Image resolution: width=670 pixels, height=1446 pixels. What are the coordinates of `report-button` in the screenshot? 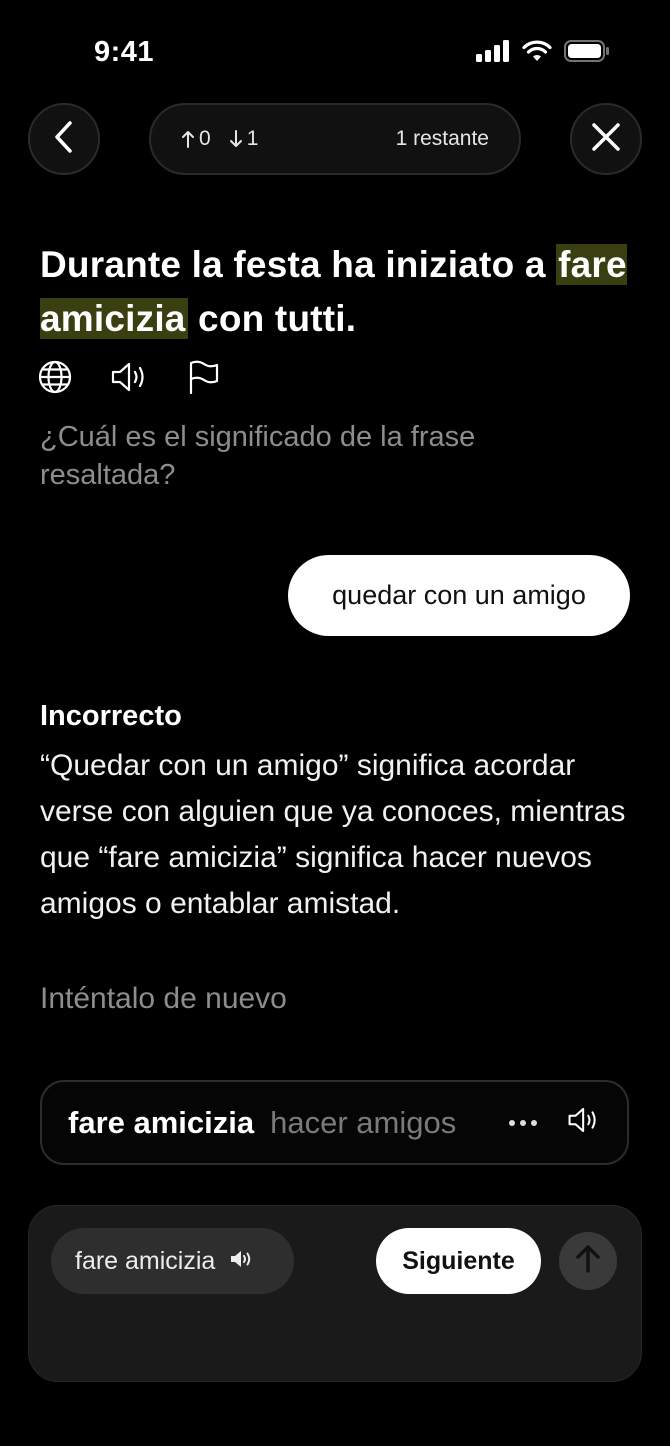 It's located at (204, 377).